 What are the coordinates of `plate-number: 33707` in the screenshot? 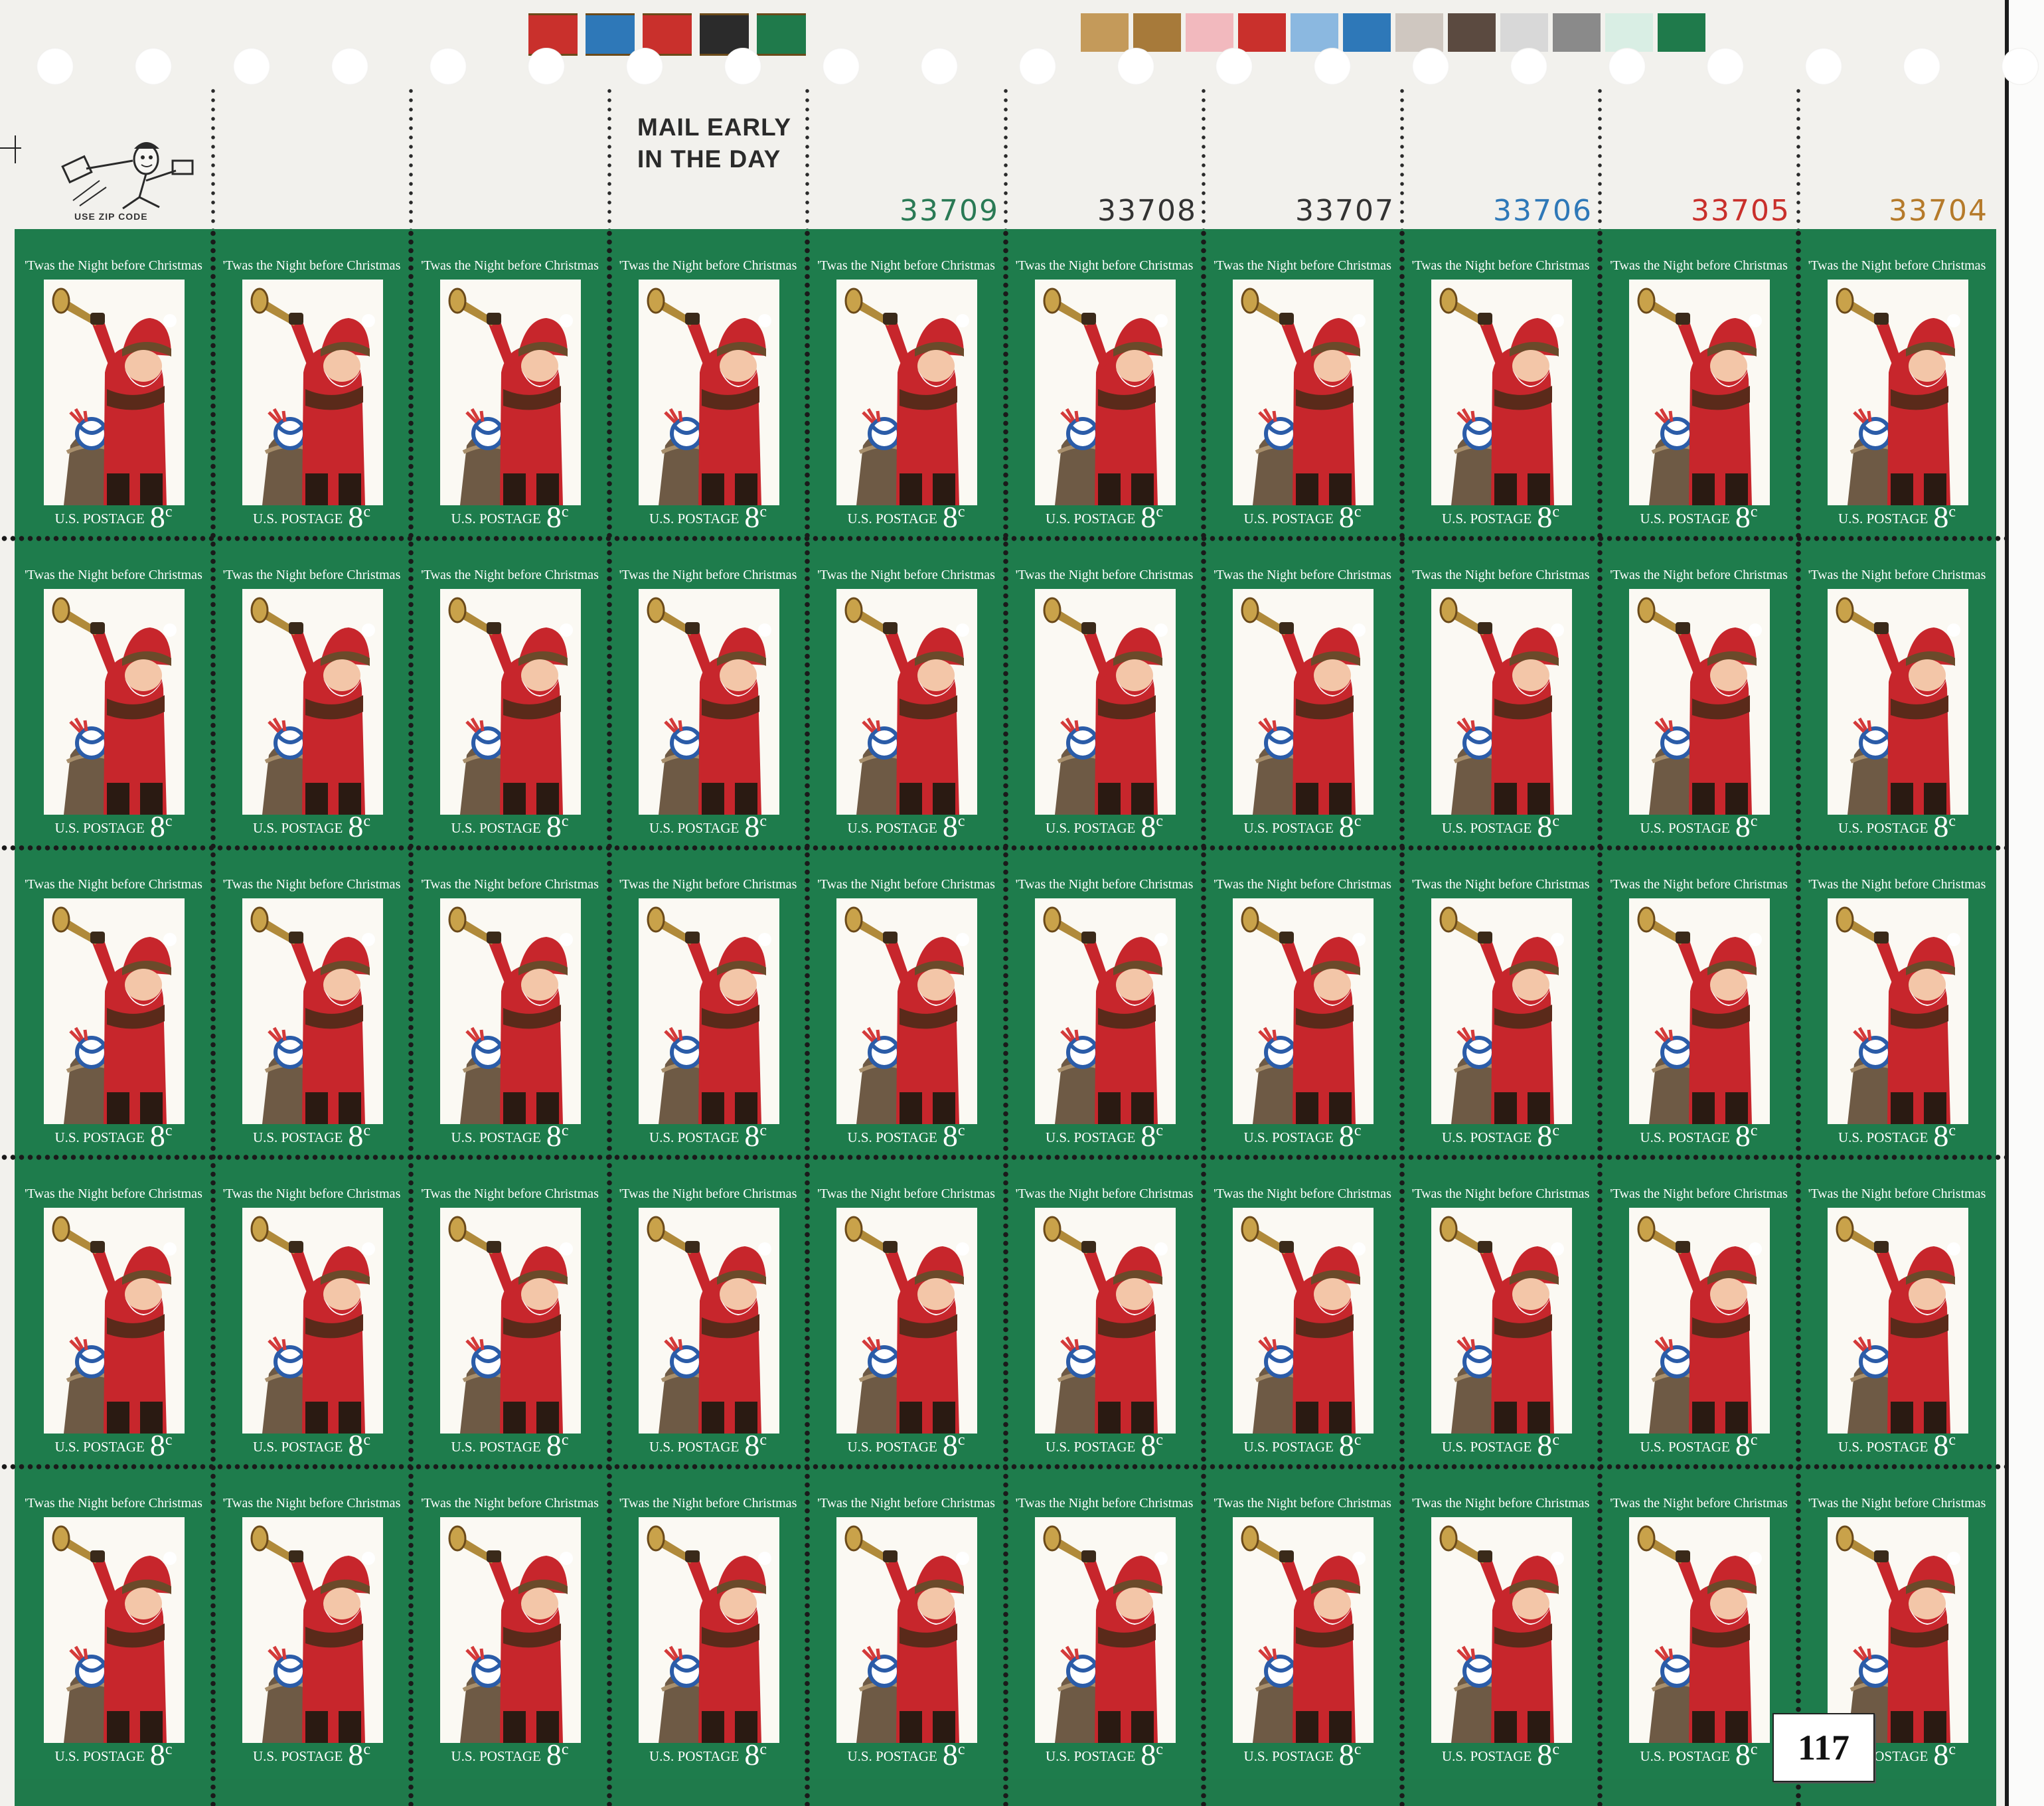 It's located at (1345, 211).